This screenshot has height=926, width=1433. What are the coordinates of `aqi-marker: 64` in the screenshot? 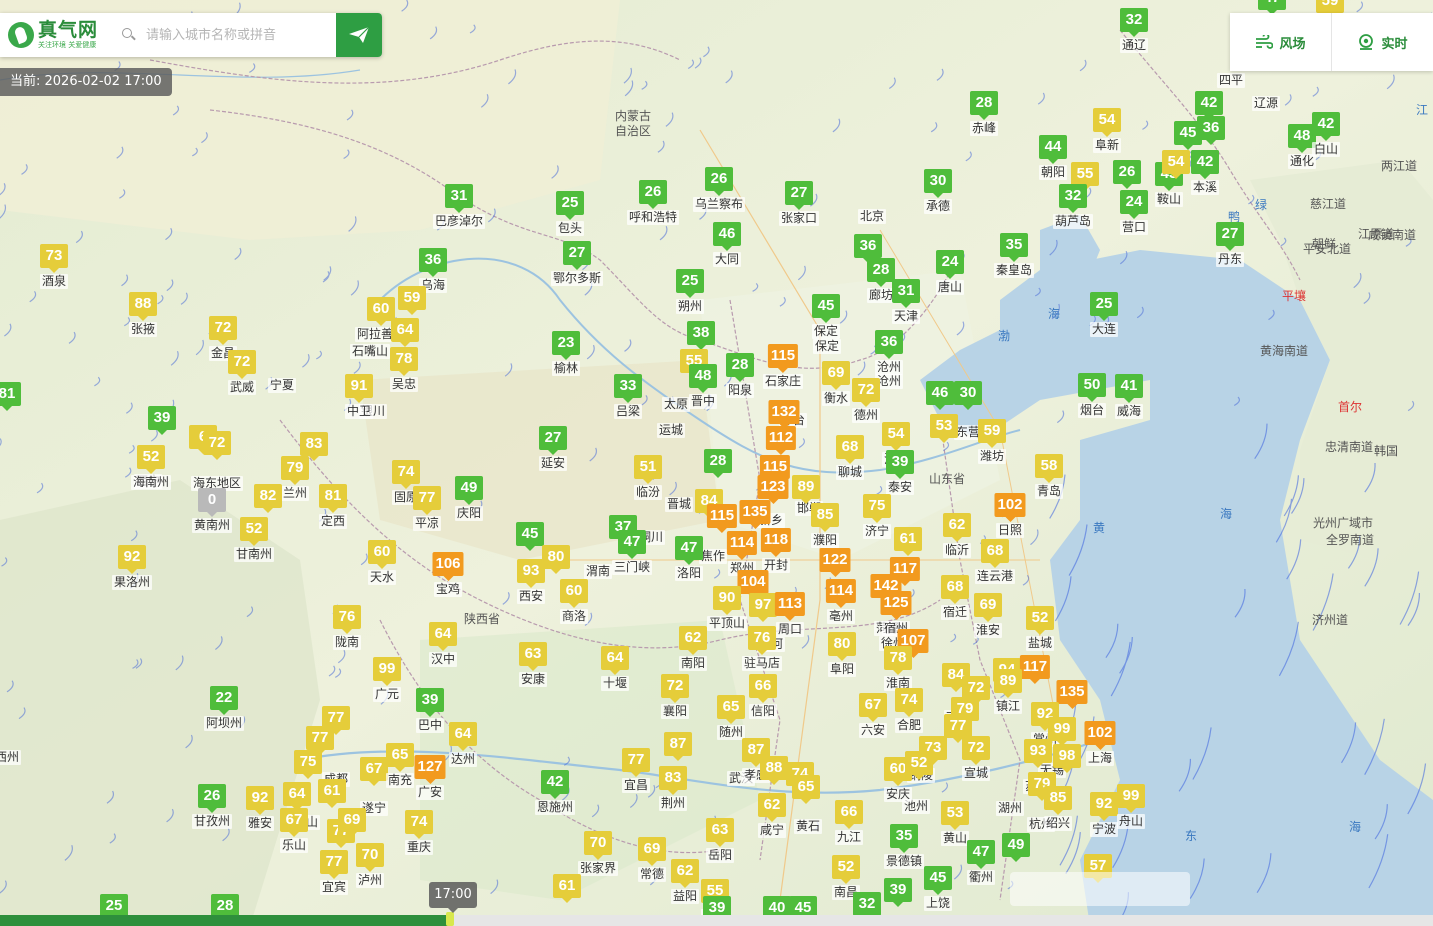 It's located at (297, 796).